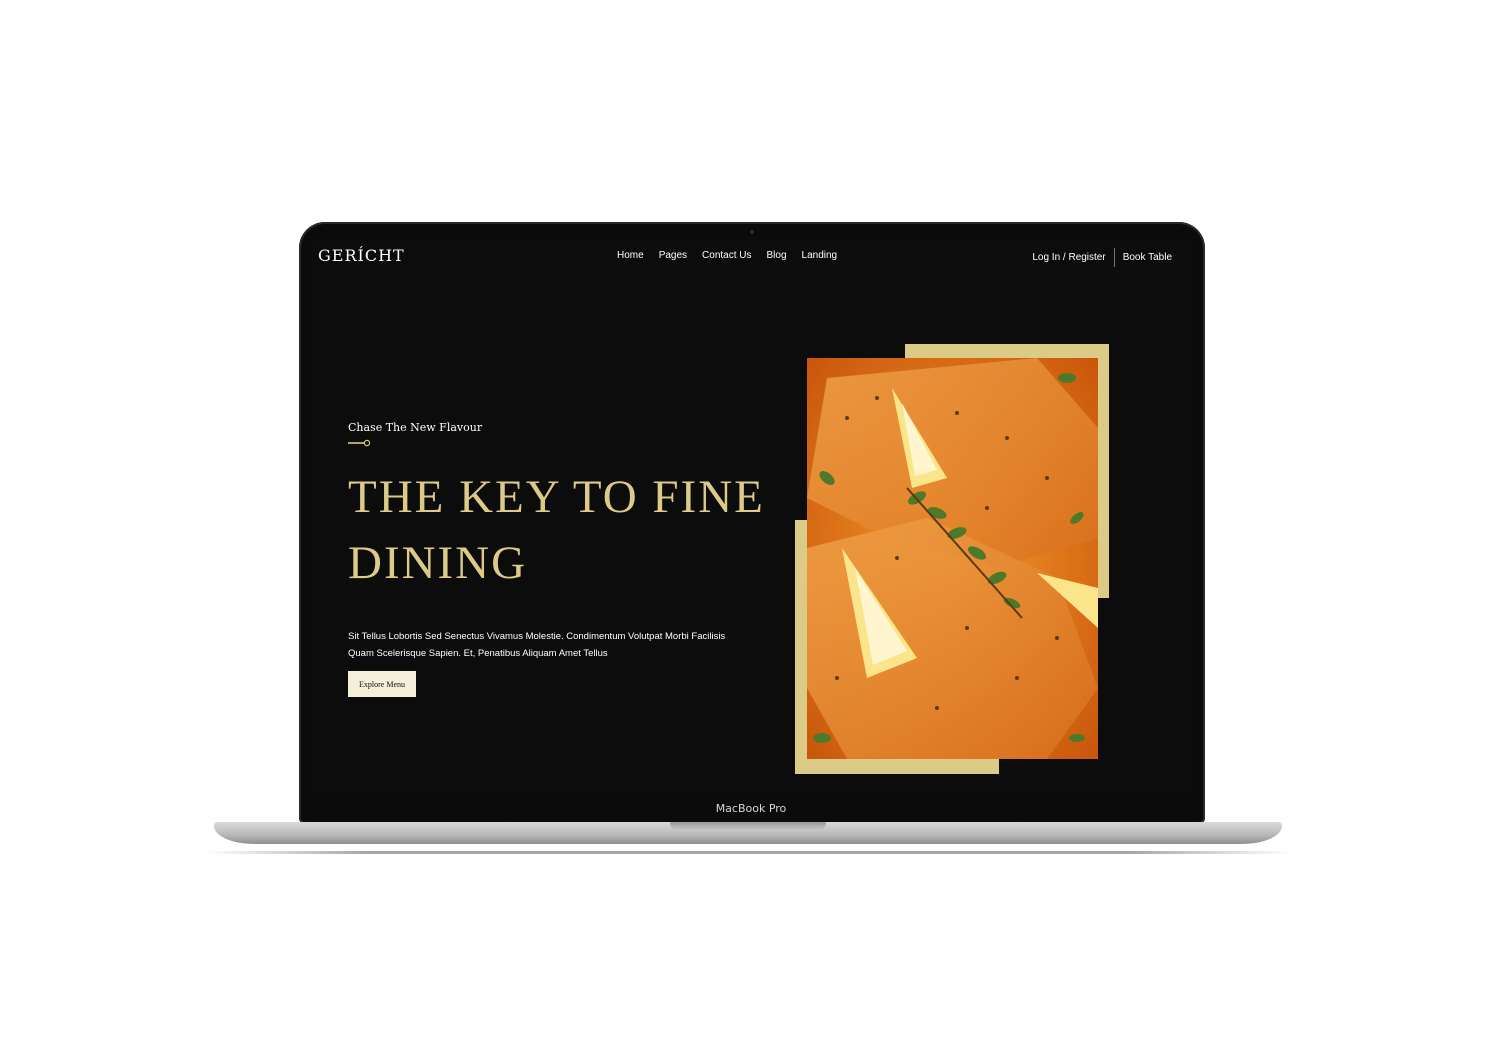 This screenshot has height=1038, width=1500. What do you see at coordinates (630, 255) in the screenshot?
I see `nav-home: Home` at bounding box center [630, 255].